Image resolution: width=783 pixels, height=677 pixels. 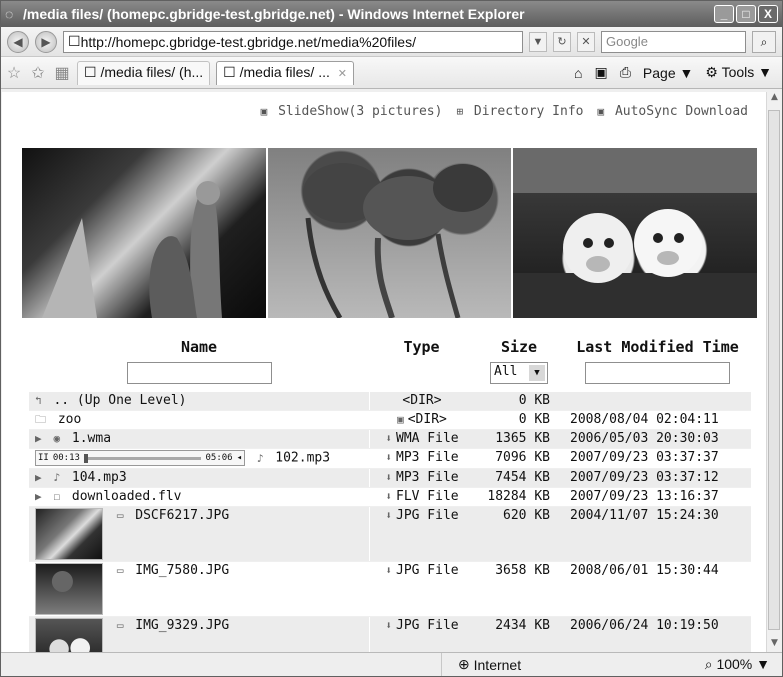 I want to click on row-size: 7454 KB, so click(x=522, y=477).